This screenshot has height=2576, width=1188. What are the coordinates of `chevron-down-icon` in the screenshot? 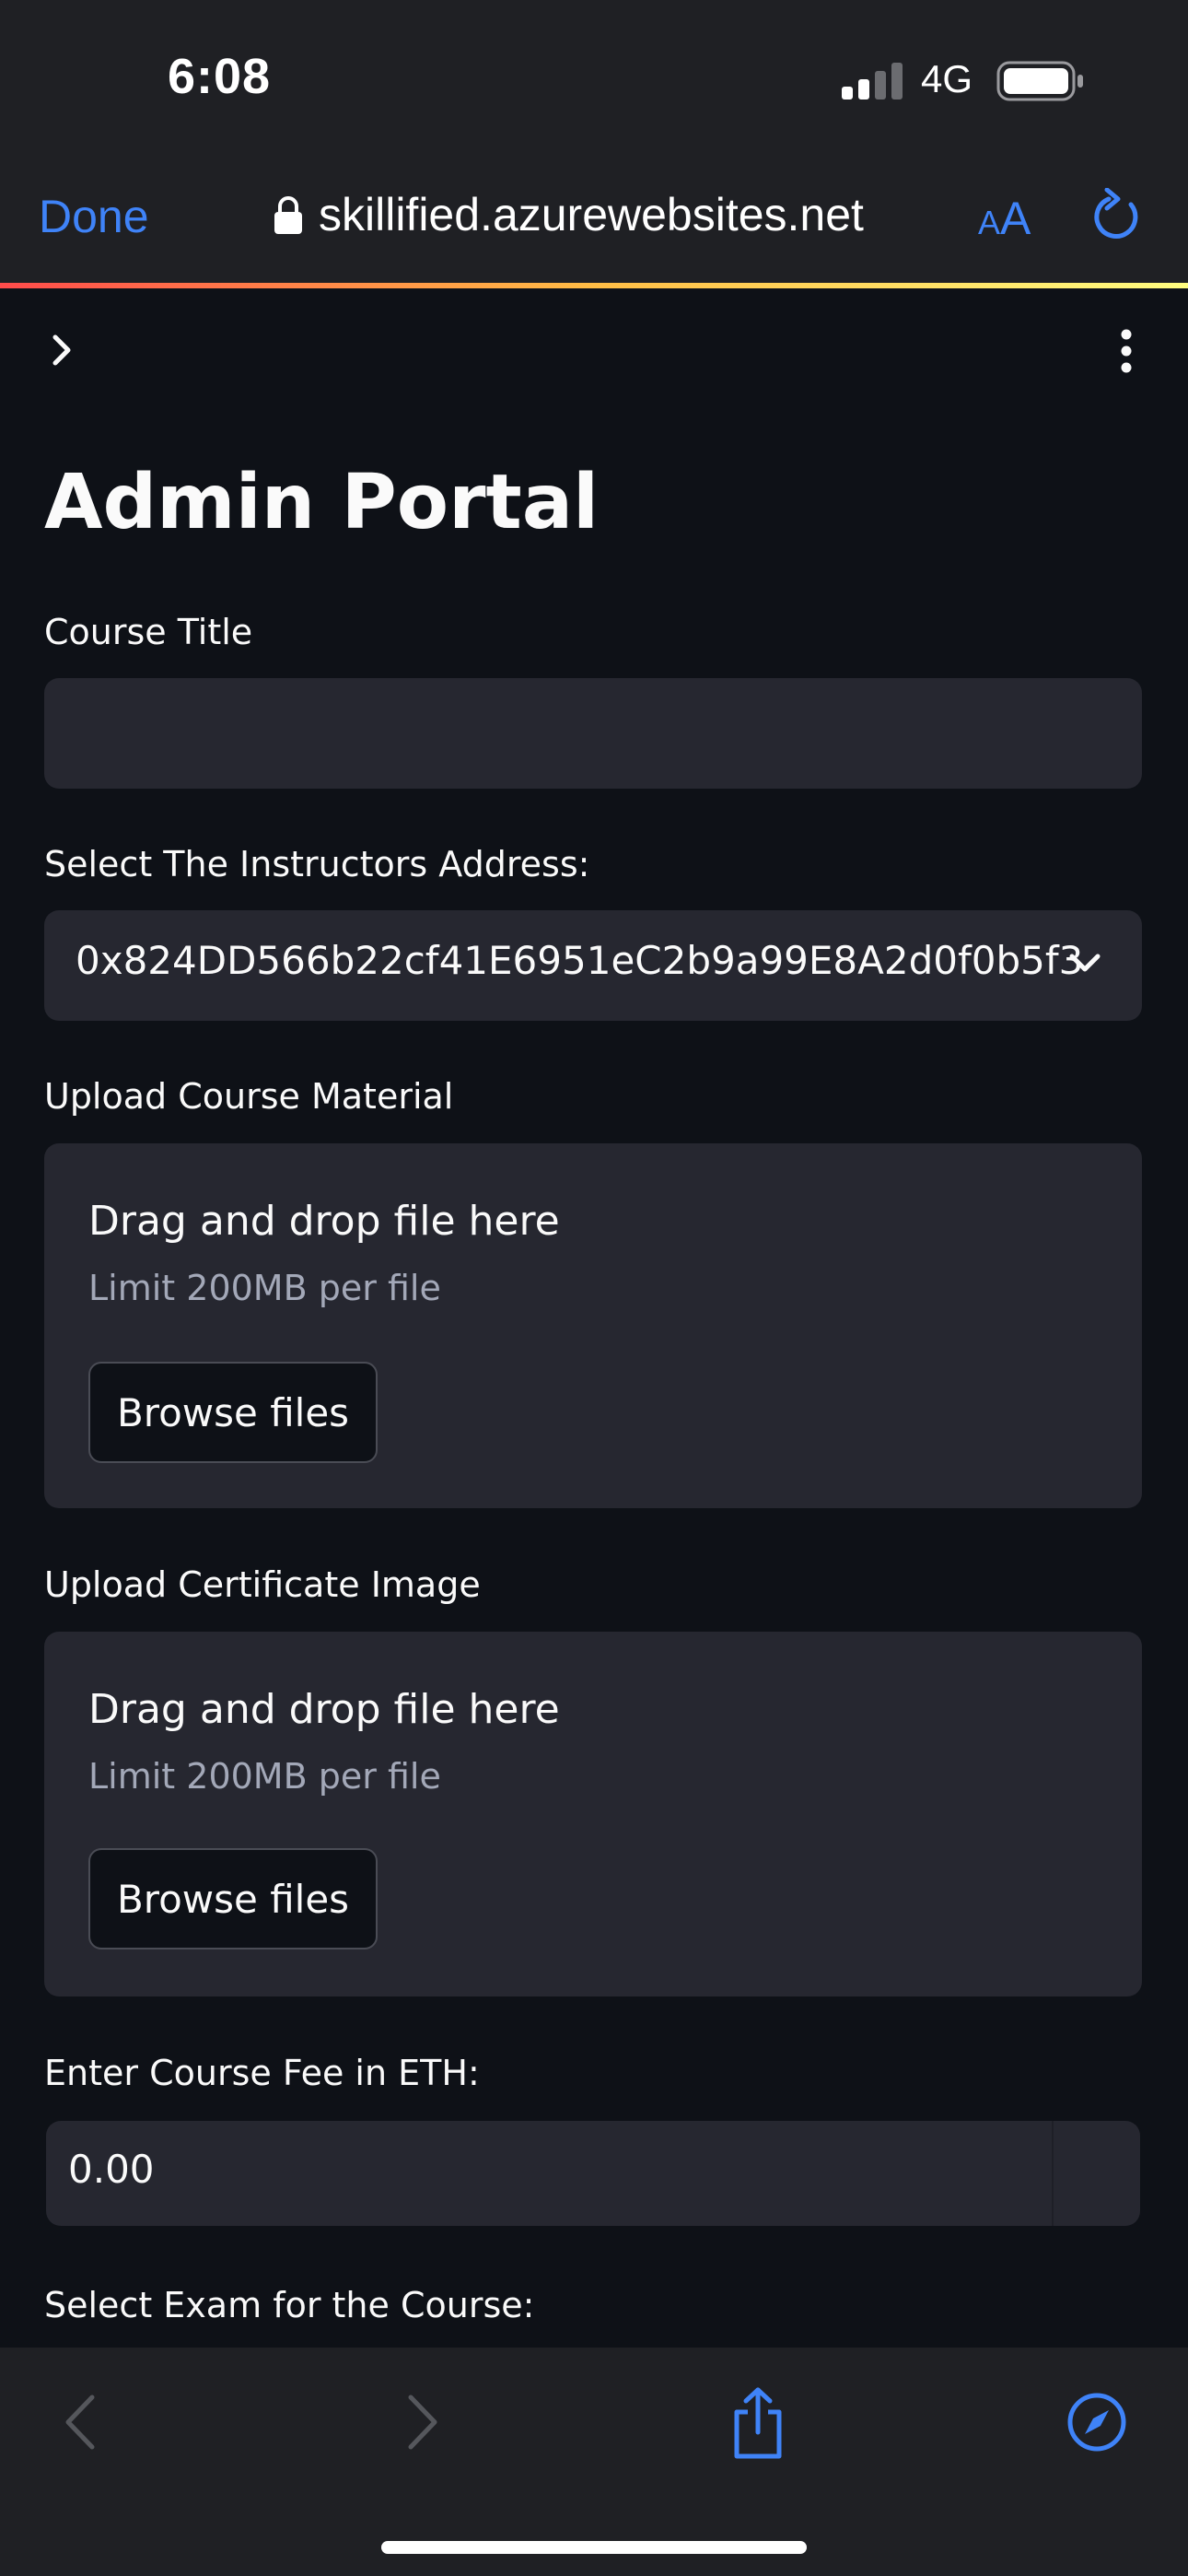 It's located at (1084, 964).